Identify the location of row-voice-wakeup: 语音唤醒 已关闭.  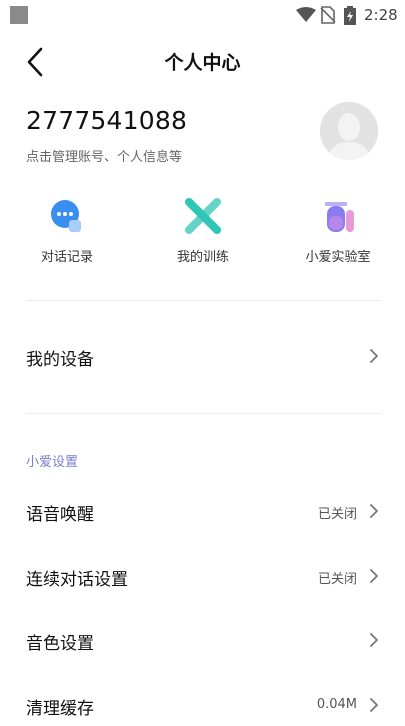
(202, 512).